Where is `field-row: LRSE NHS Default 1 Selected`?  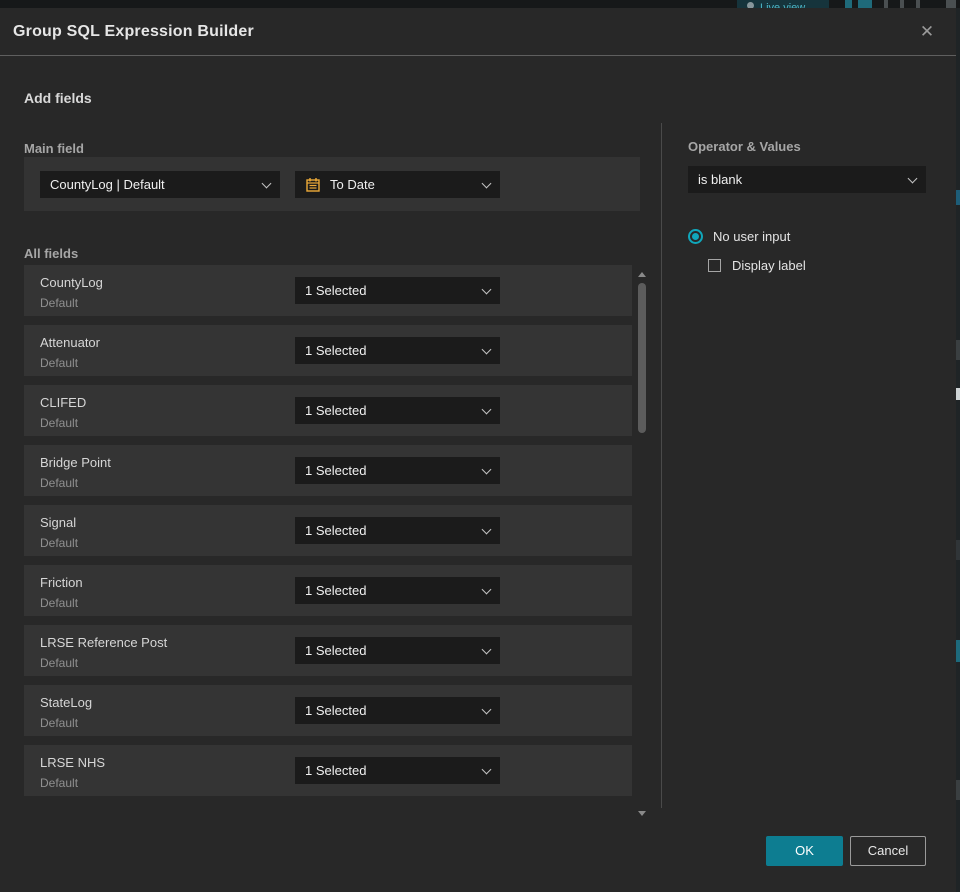
field-row: LRSE NHS Default 1 Selected is located at coordinates (328, 770).